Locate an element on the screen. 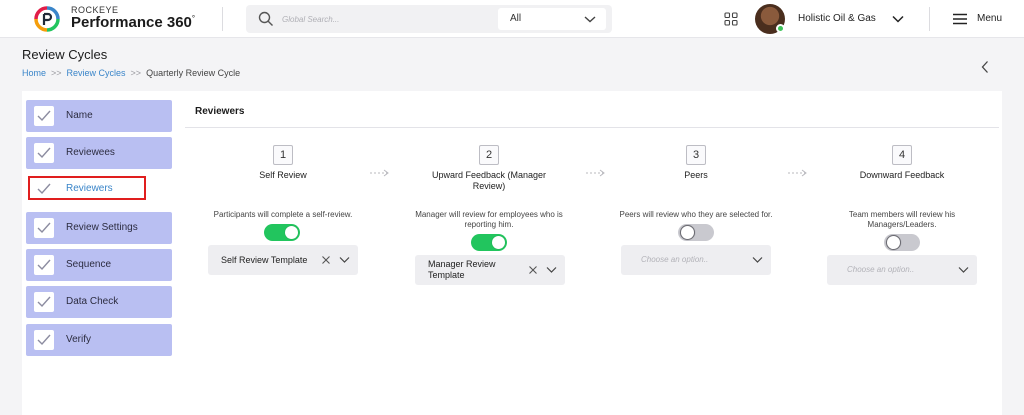  step-title: Upward Feedback (Manager Review) is located at coordinates (489, 180).